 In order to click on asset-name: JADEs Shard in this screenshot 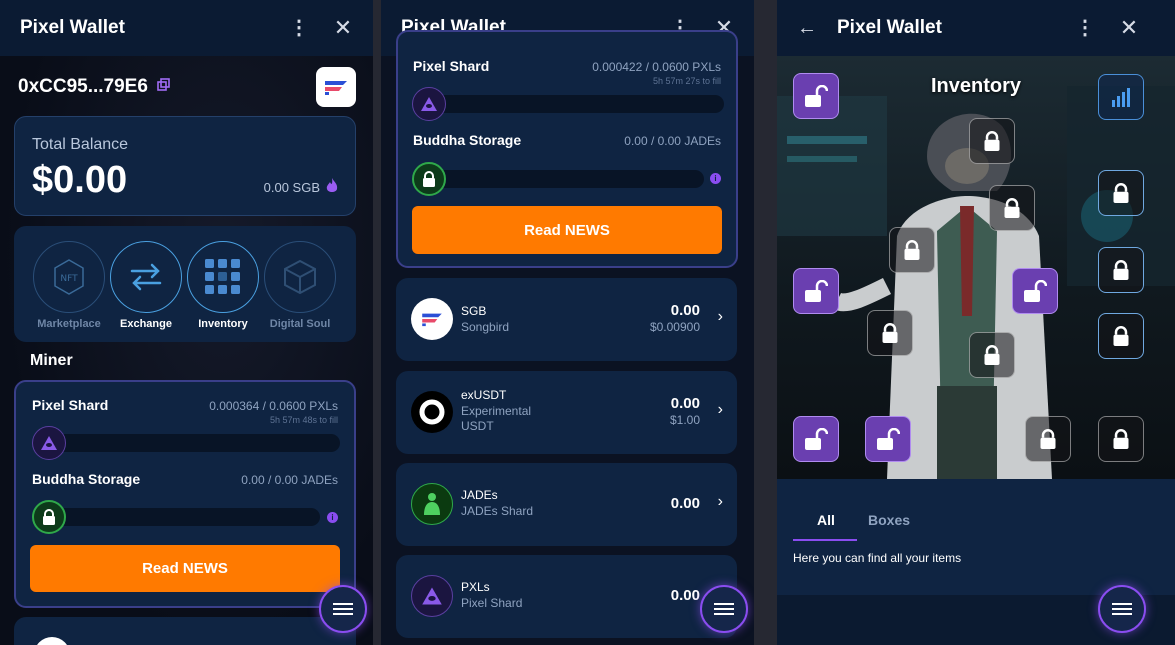, I will do `click(497, 511)`.